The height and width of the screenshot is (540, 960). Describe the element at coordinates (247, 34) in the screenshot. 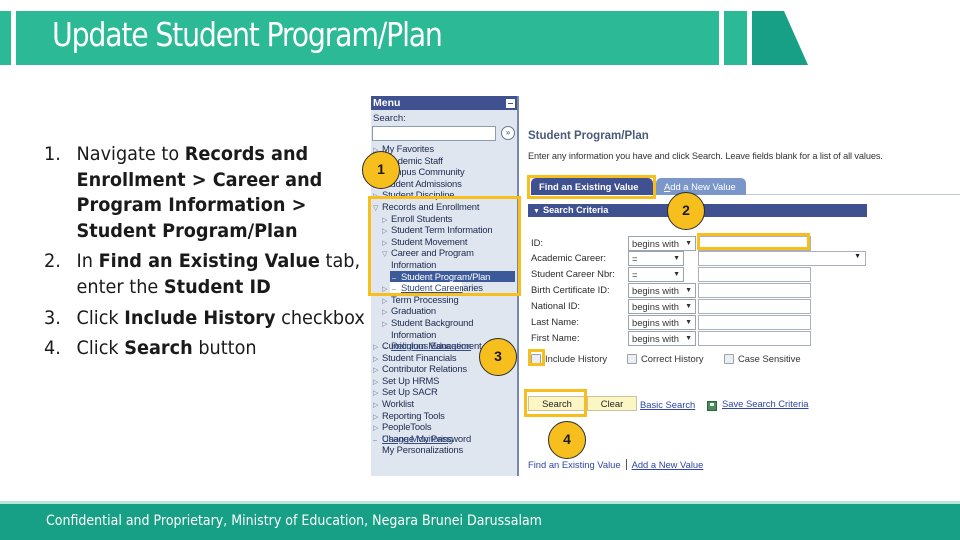

I see `slide-title: Update Student Program/Plan` at that location.